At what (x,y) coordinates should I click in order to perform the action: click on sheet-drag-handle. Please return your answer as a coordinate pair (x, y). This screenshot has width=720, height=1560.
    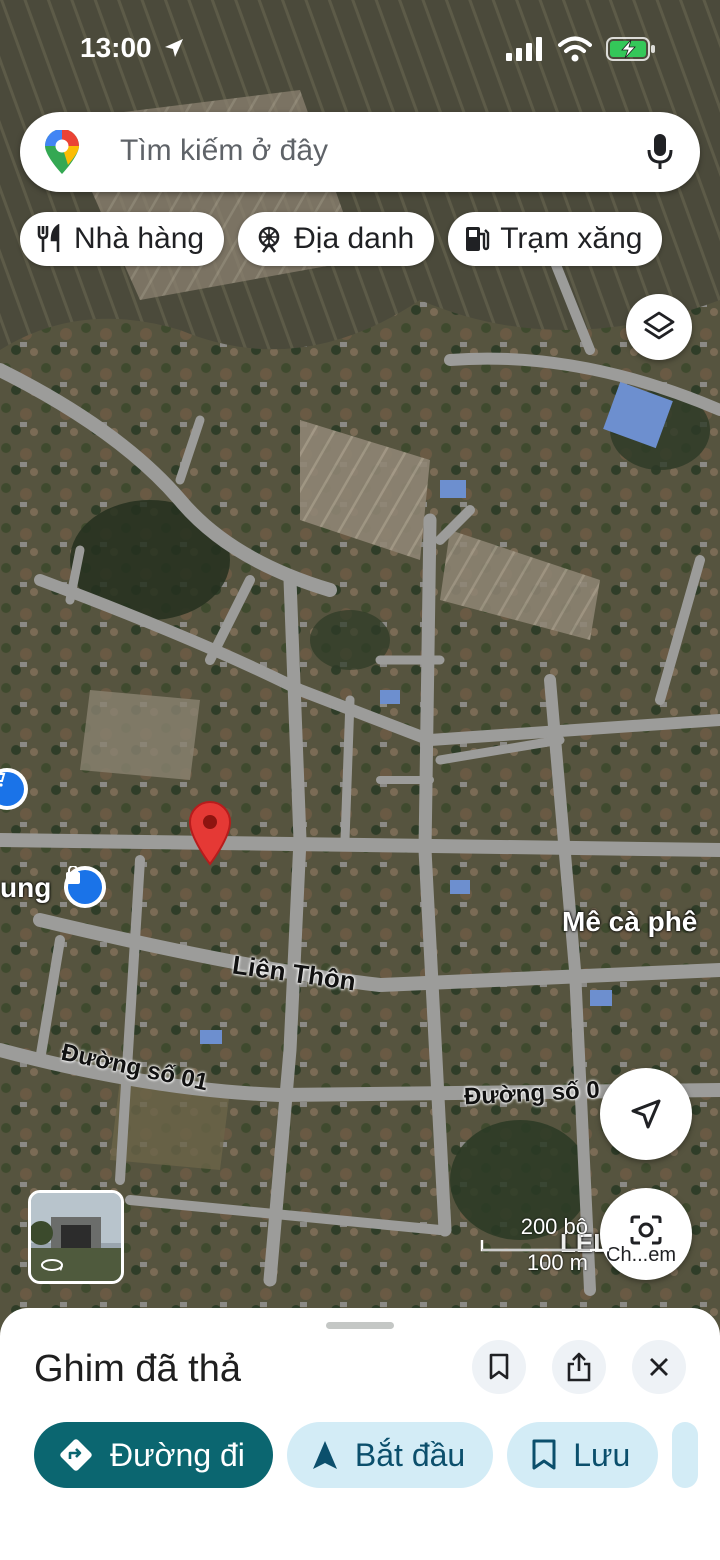
    Looking at the image, I should click on (360, 1325).